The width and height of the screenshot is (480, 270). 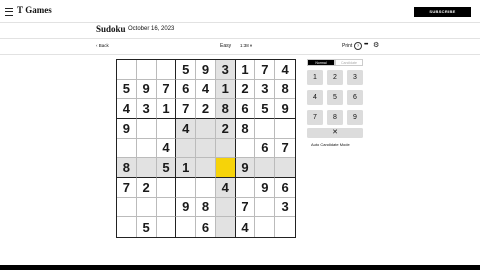 What do you see at coordinates (355, 97) in the screenshot?
I see `key-6: 6` at bounding box center [355, 97].